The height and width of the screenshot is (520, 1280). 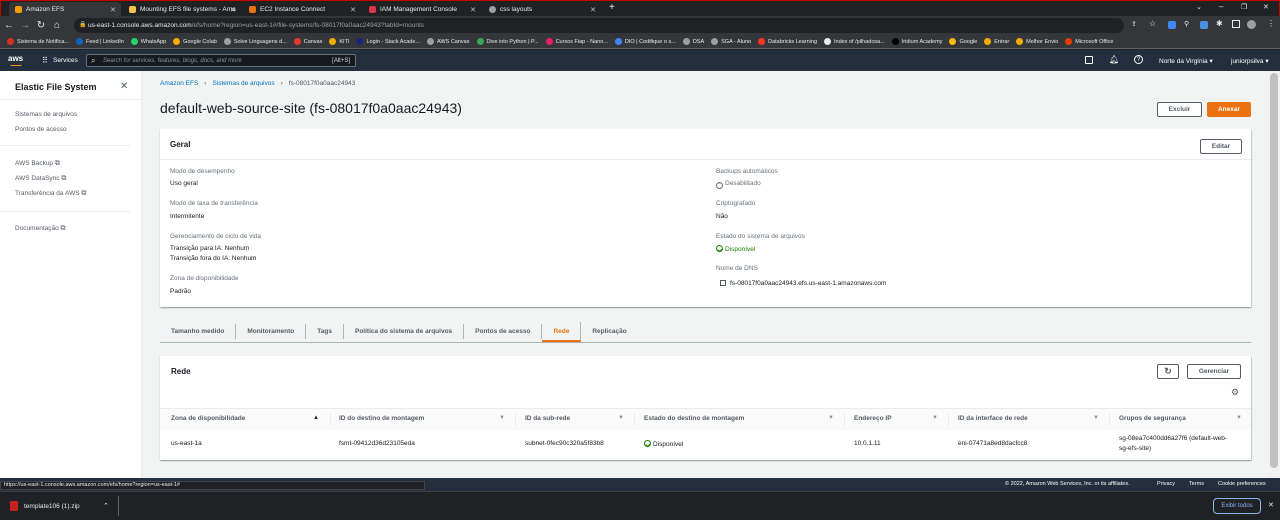 What do you see at coordinates (1235, 392) in the screenshot?
I see `settings-icon: ⚙` at bounding box center [1235, 392].